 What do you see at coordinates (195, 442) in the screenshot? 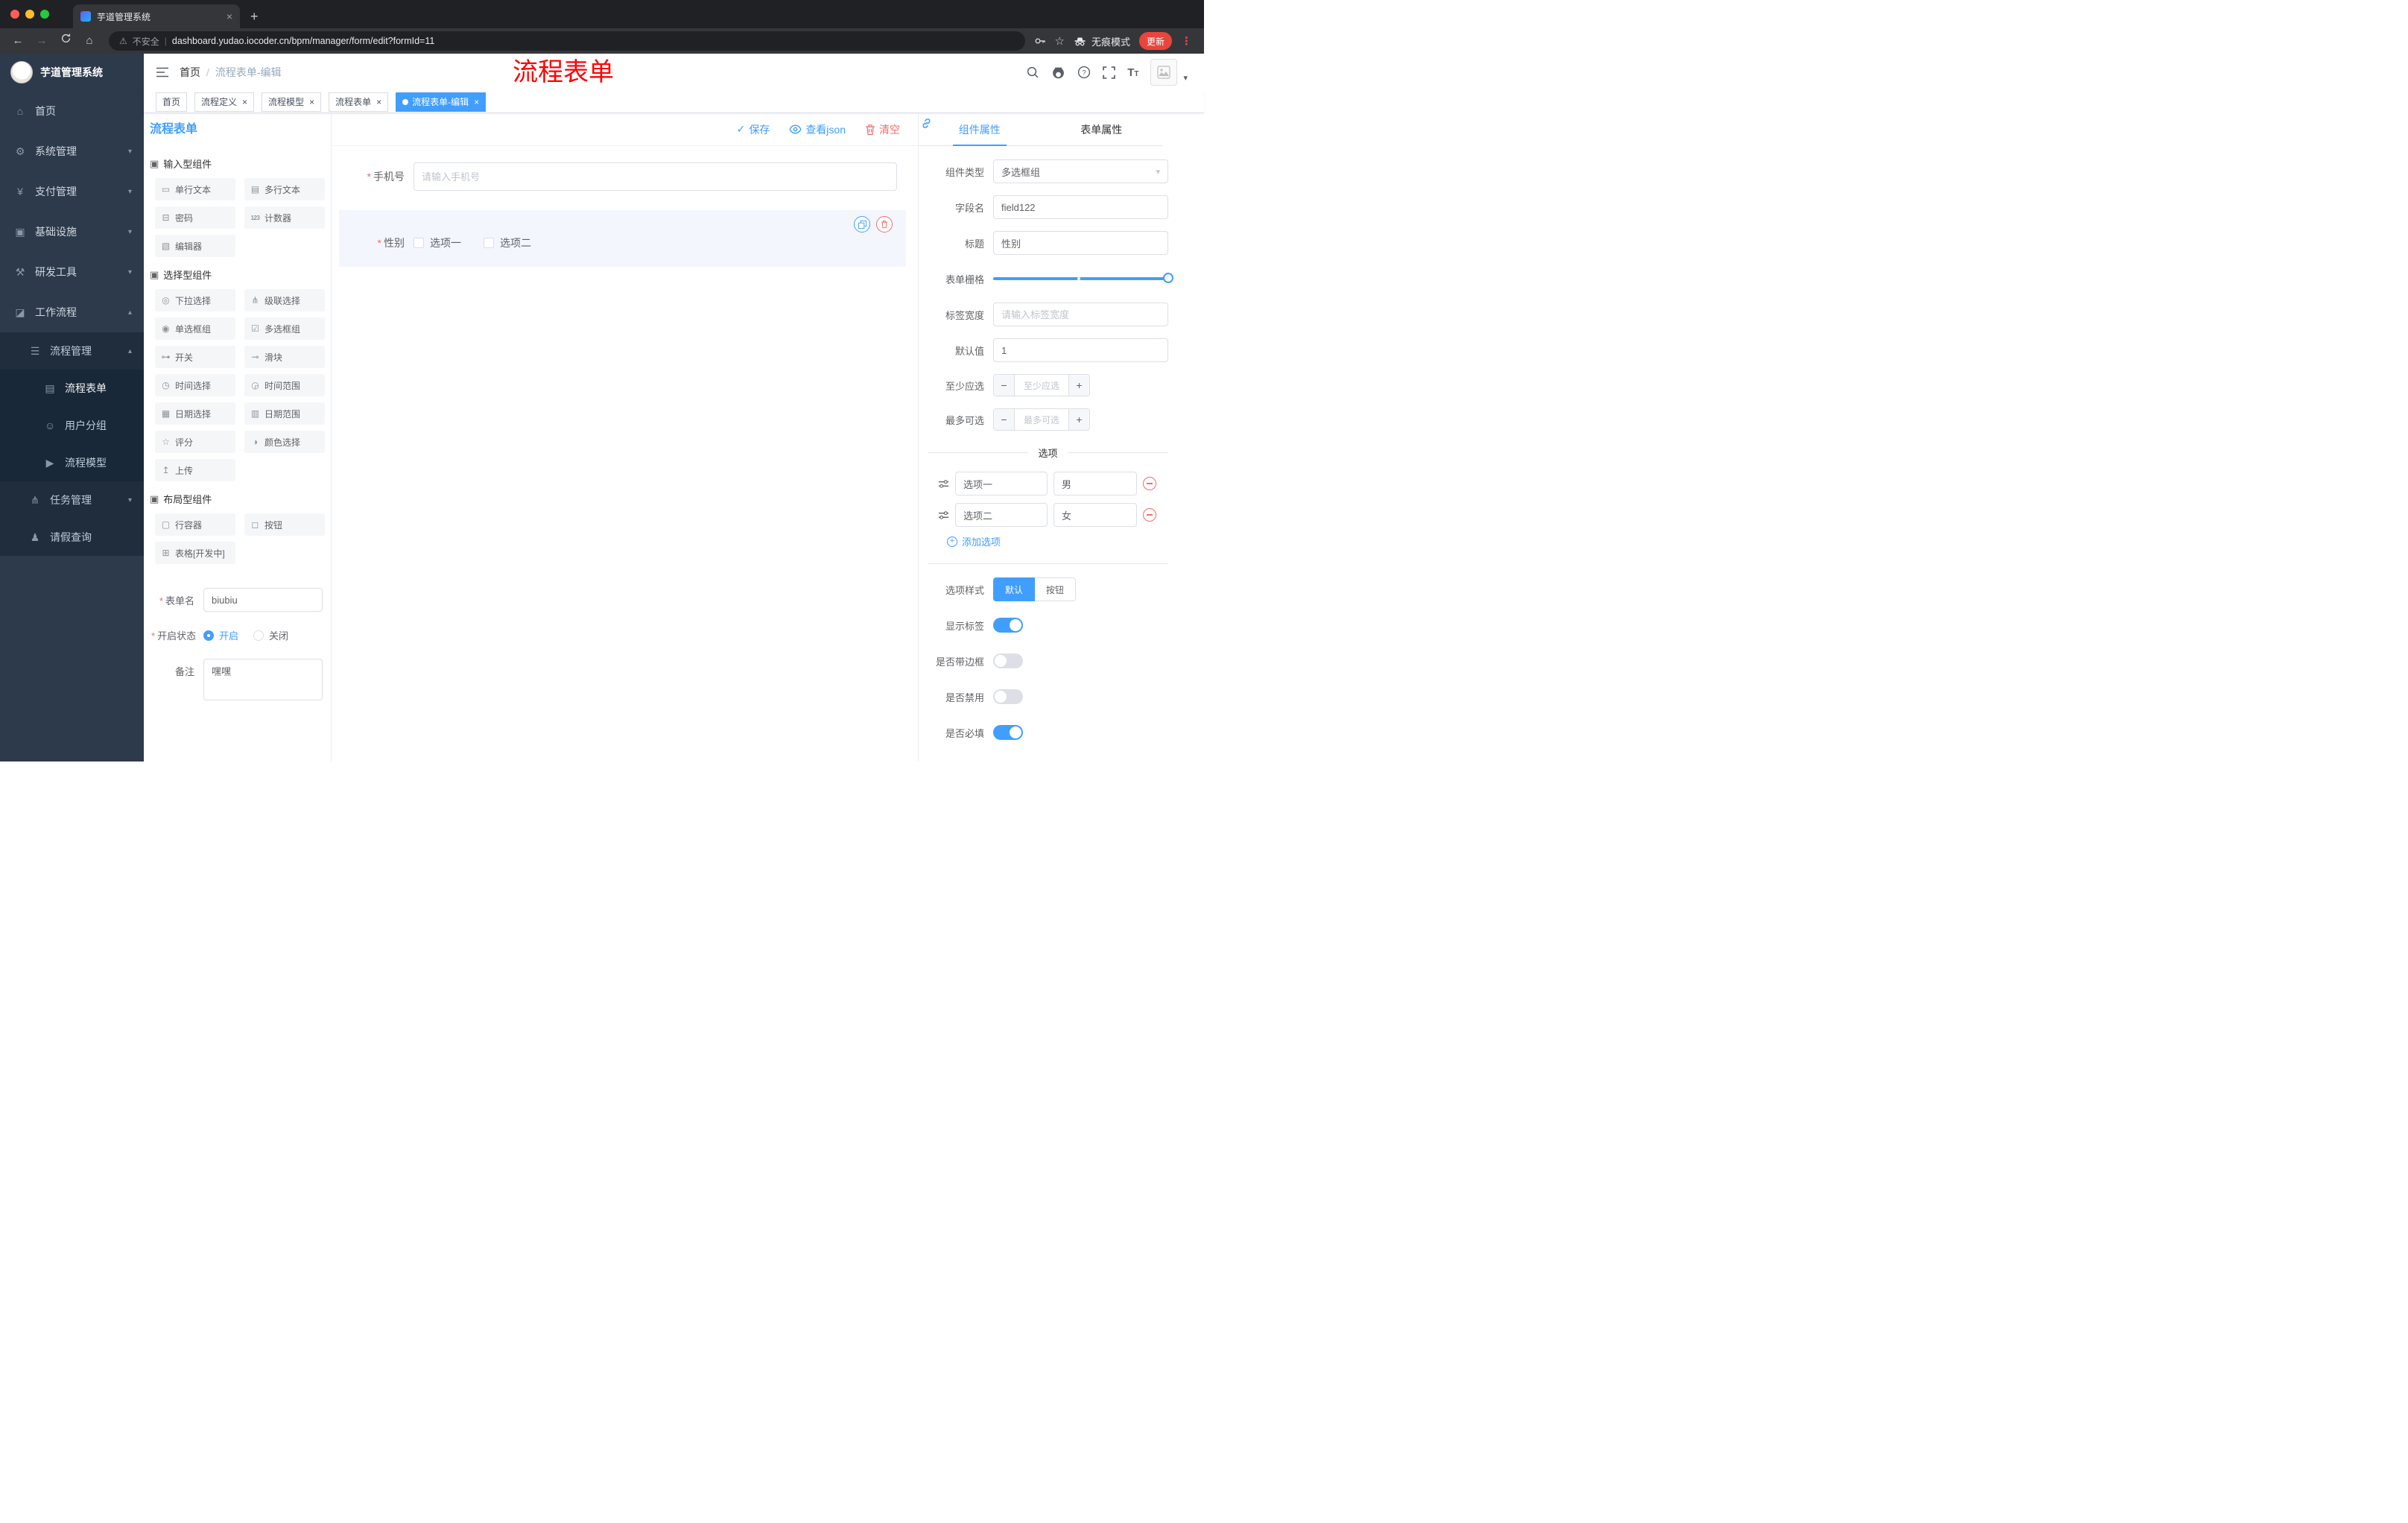
I see `palette-item-rate: ☆ 评分` at bounding box center [195, 442].